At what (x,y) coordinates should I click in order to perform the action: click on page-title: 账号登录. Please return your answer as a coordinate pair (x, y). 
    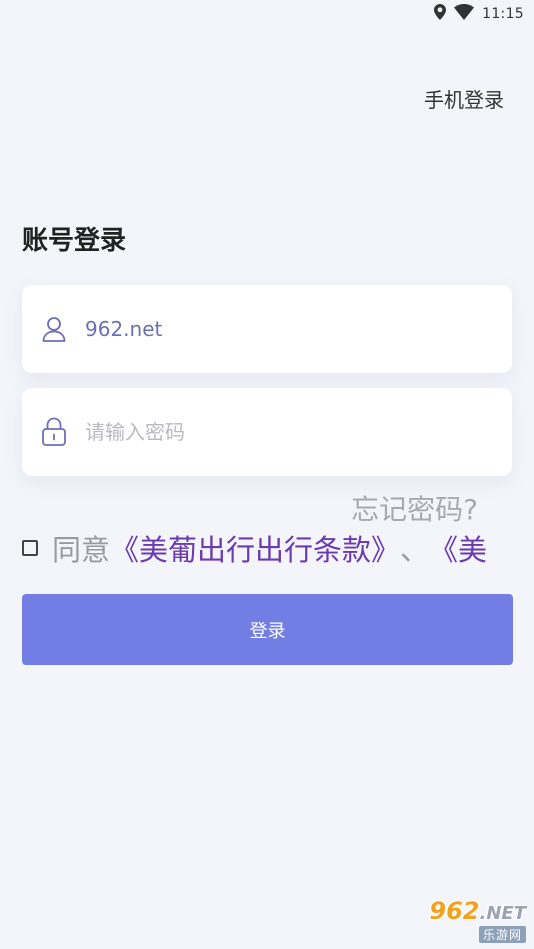
    Looking at the image, I should click on (74, 241).